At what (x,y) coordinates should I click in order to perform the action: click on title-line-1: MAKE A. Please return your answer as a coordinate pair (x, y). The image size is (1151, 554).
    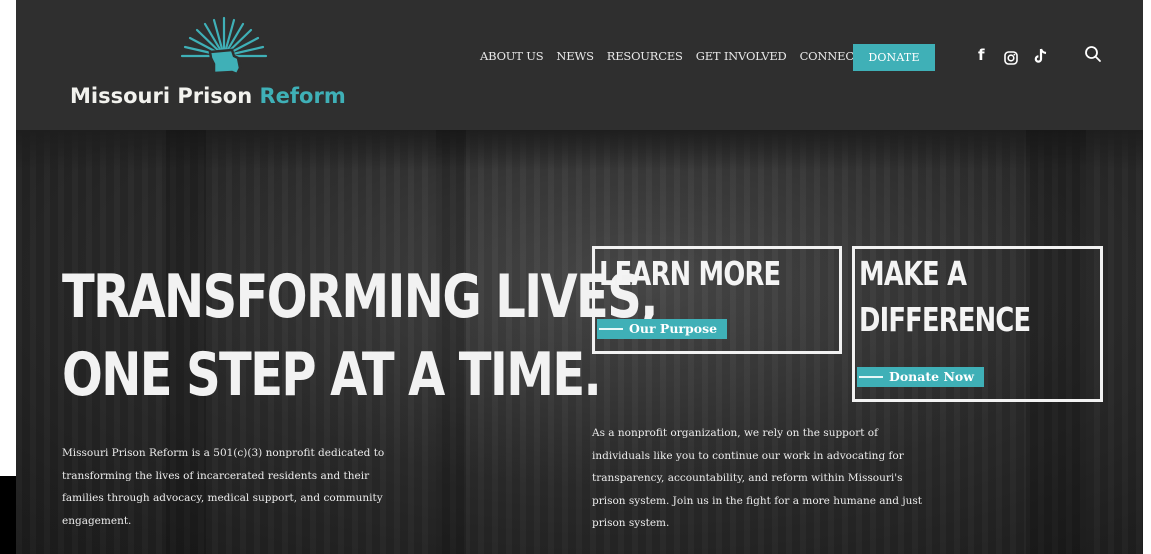
    Looking at the image, I should click on (913, 273).